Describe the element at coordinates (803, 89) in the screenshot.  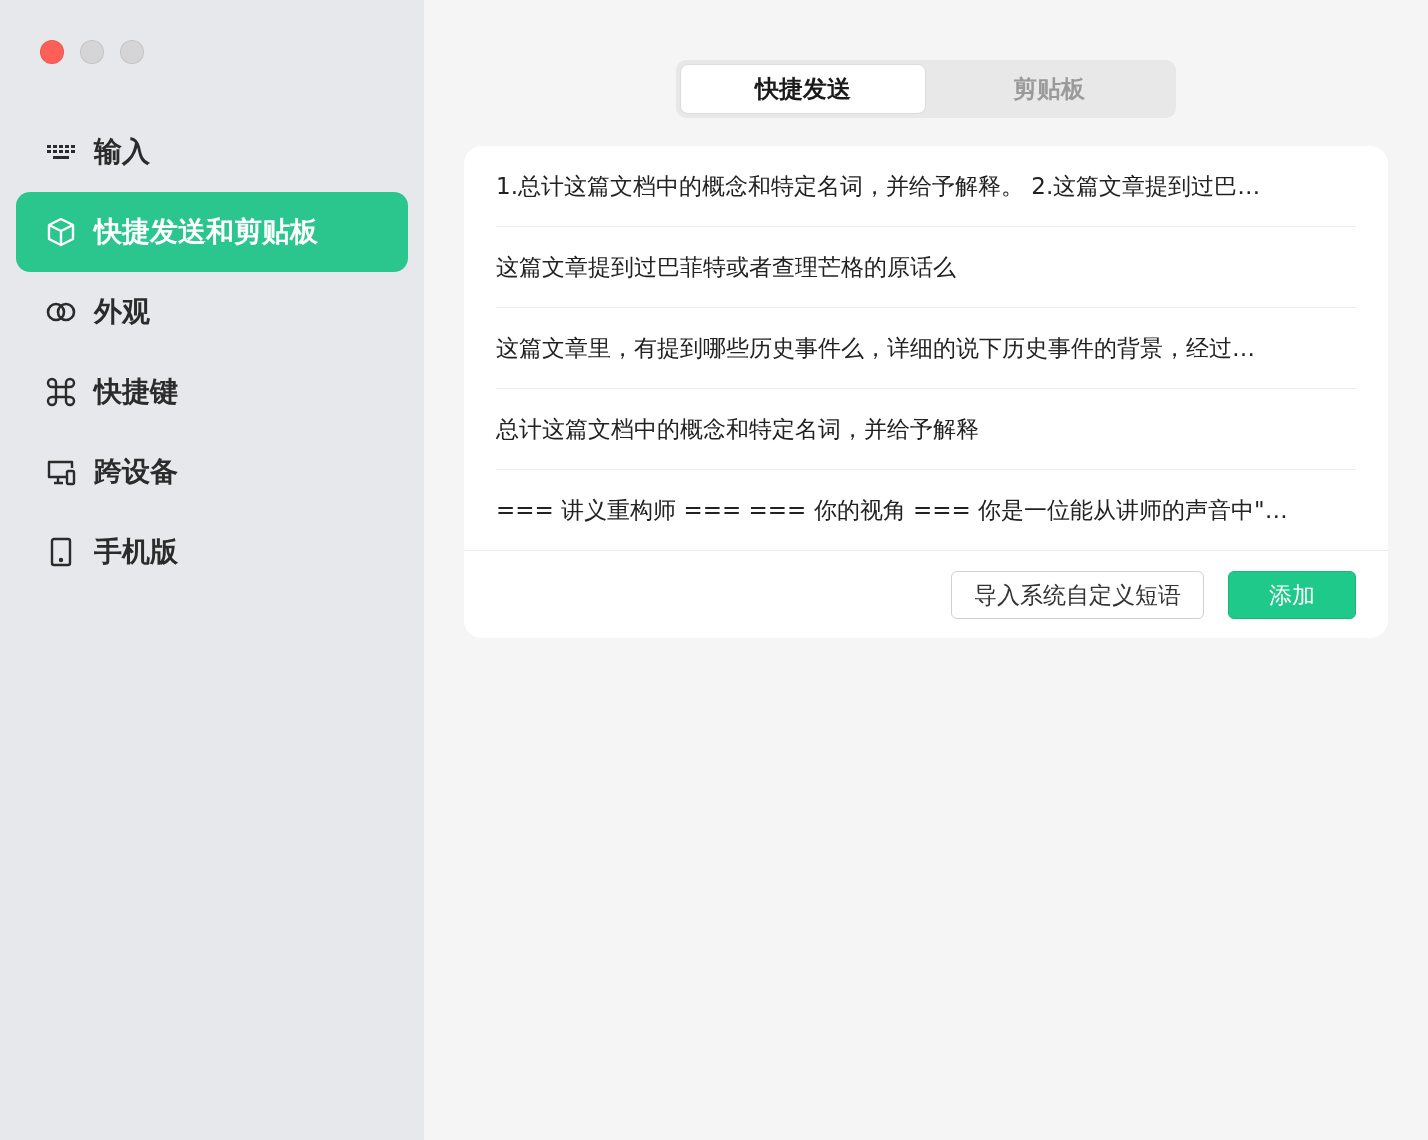
I see `tab: 快捷发送` at that location.